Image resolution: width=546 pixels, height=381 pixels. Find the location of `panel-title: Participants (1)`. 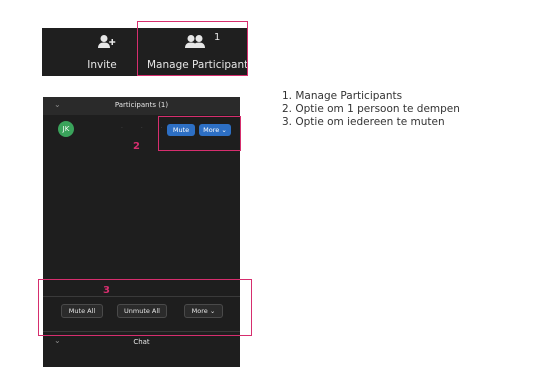

panel-title: Participants (1) is located at coordinates (141, 105).